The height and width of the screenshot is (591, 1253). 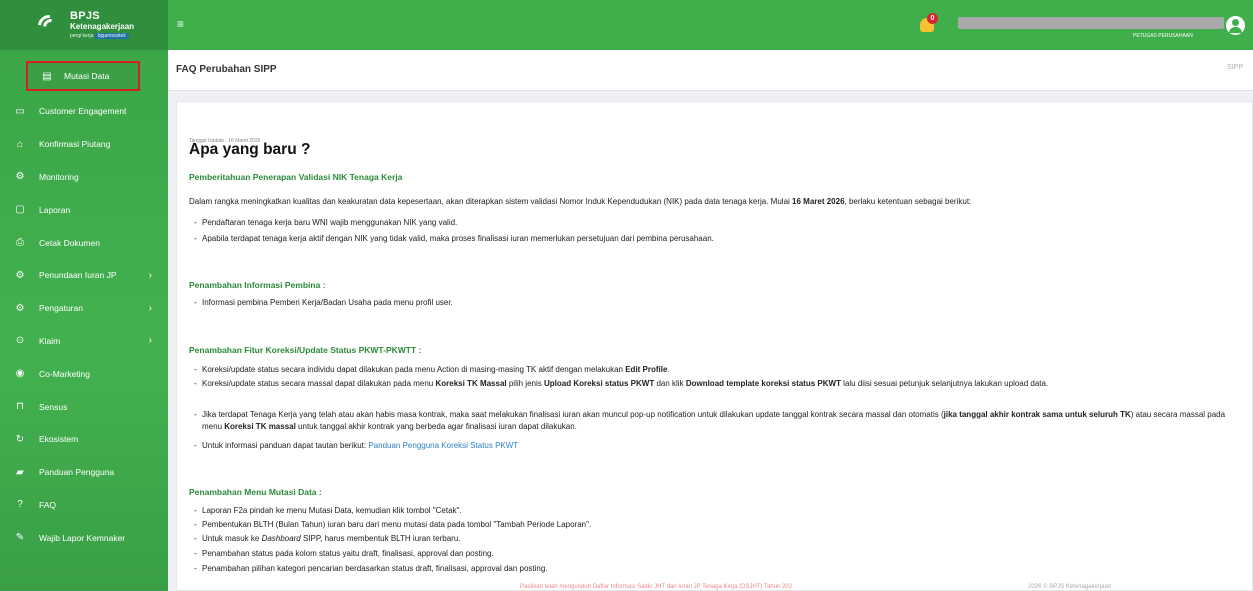 What do you see at coordinates (180, 24) in the screenshot?
I see `hamburger-menu-icon: ≡` at bounding box center [180, 24].